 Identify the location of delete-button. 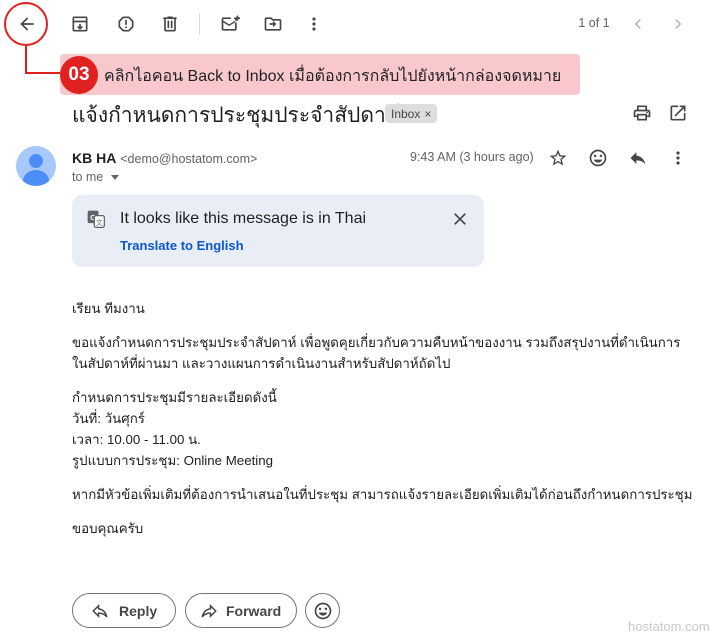
(170, 24).